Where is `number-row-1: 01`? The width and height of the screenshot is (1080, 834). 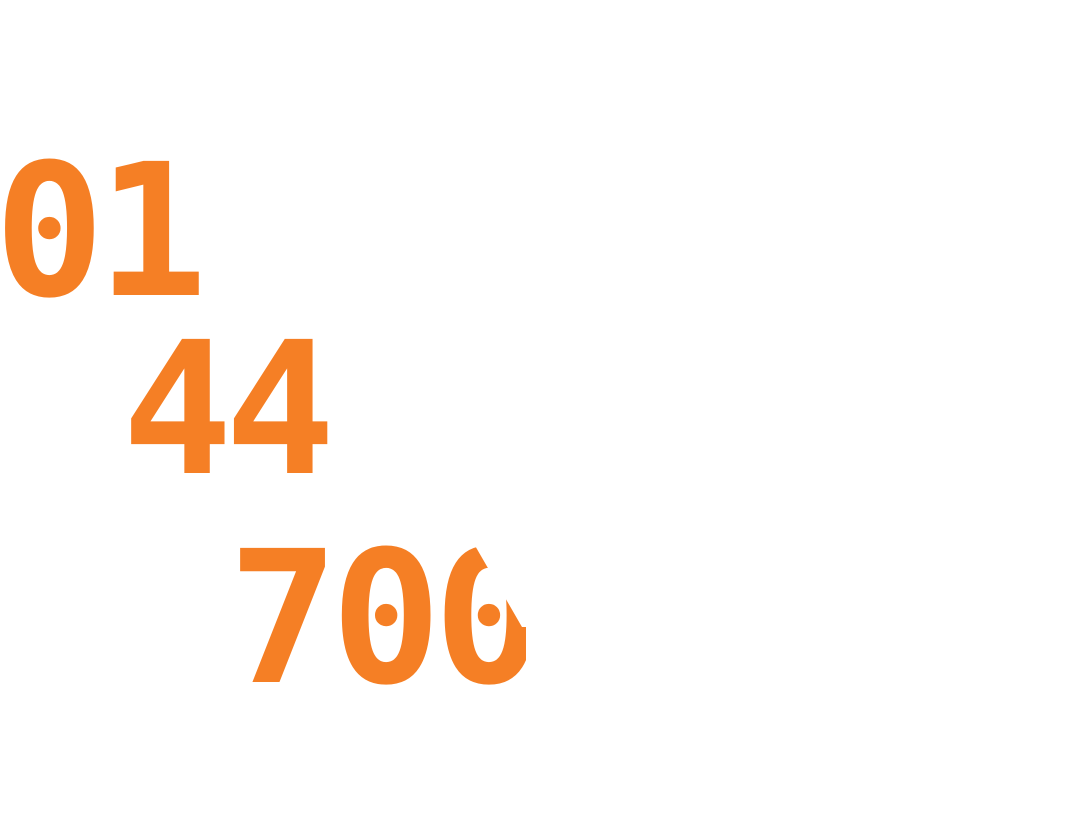 number-row-1: 01 is located at coordinates (104, 232).